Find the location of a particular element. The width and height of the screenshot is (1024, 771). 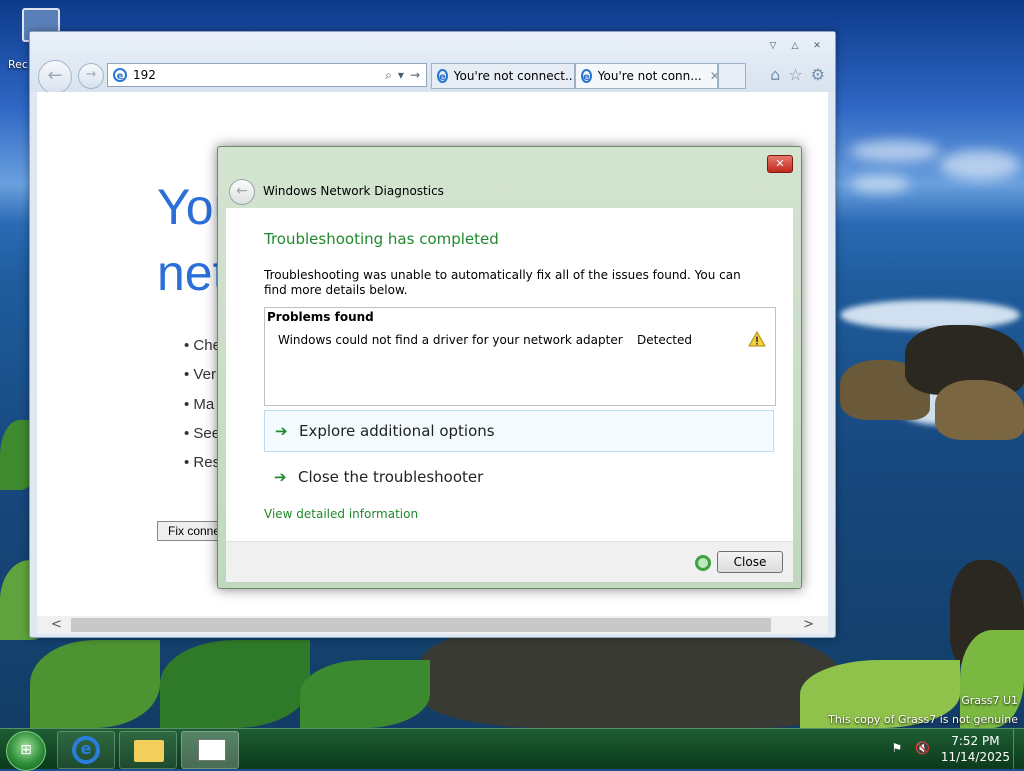

dialog-title: Windows Network Diagnostics is located at coordinates (353, 191).